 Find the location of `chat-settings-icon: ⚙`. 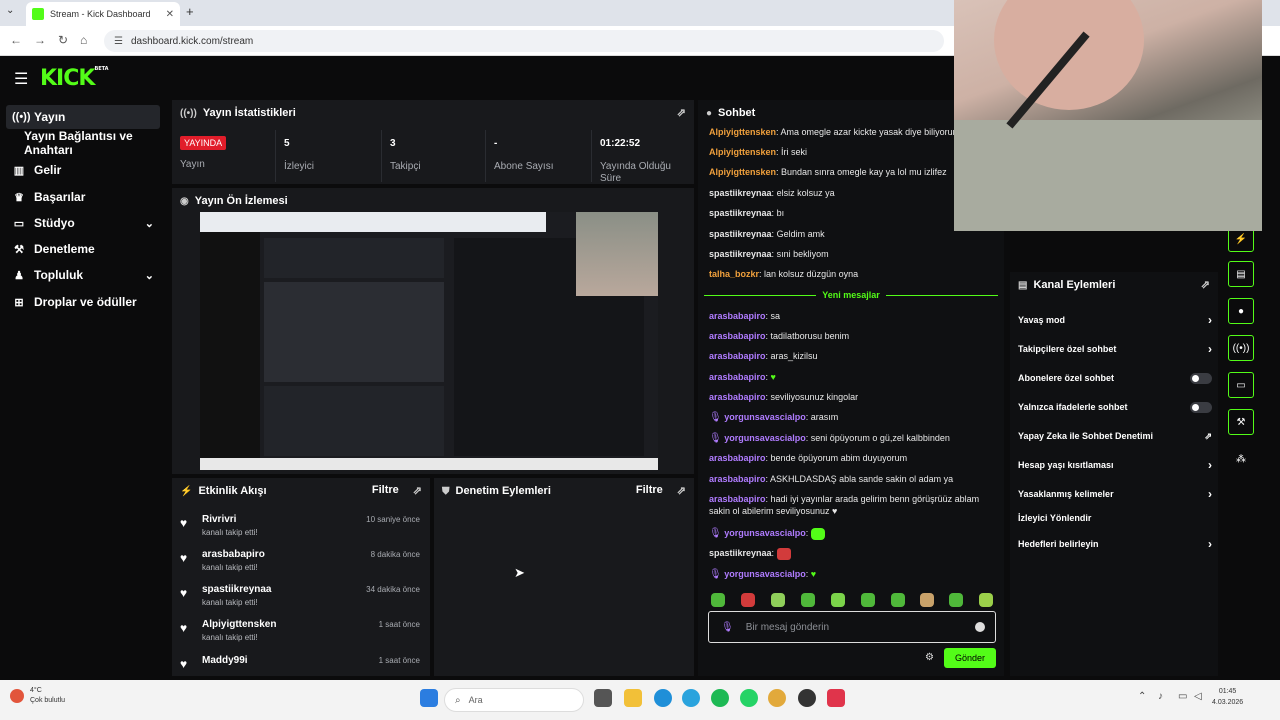

chat-settings-icon: ⚙ is located at coordinates (929, 657).